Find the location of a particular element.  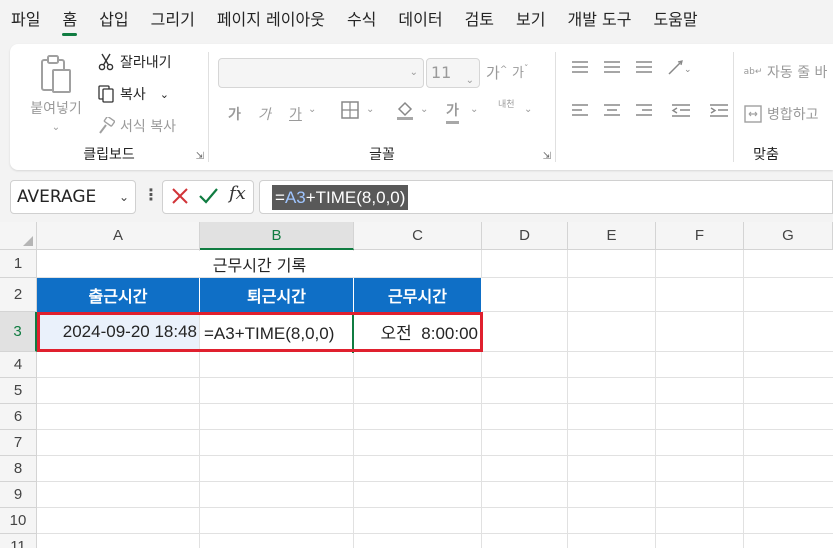

formula-text: =A3+TIME(8,0,0) is located at coordinates (340, 197).